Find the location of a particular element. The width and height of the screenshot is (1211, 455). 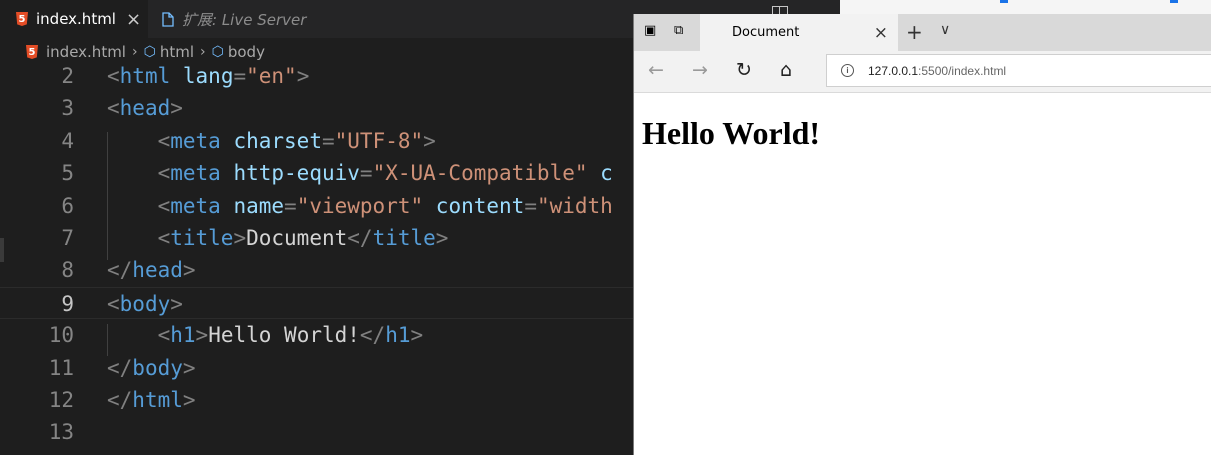

line-code: <h1>Hello World!</h1> is located at coordinates (265, 335).